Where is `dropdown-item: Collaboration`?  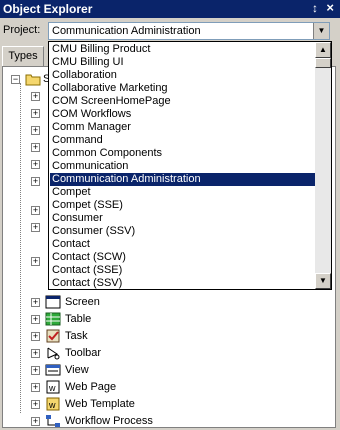
dropdown-item: Collaboration is located at coordinates (183, 75).